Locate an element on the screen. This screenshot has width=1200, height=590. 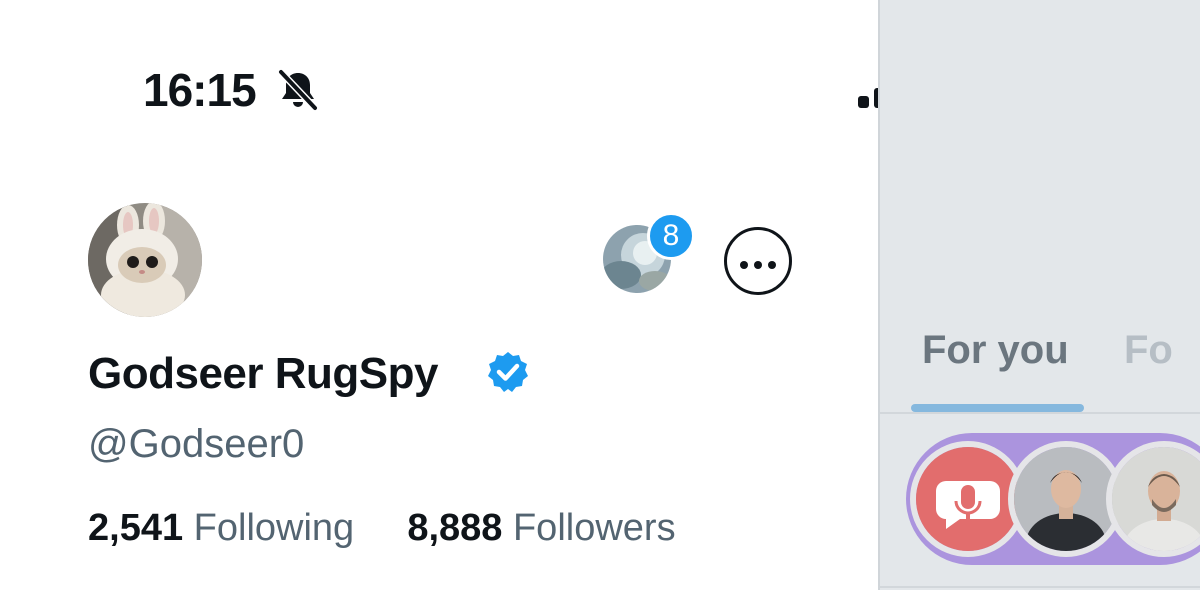
following-count: 2,541 is located at coordinates (136, 528).